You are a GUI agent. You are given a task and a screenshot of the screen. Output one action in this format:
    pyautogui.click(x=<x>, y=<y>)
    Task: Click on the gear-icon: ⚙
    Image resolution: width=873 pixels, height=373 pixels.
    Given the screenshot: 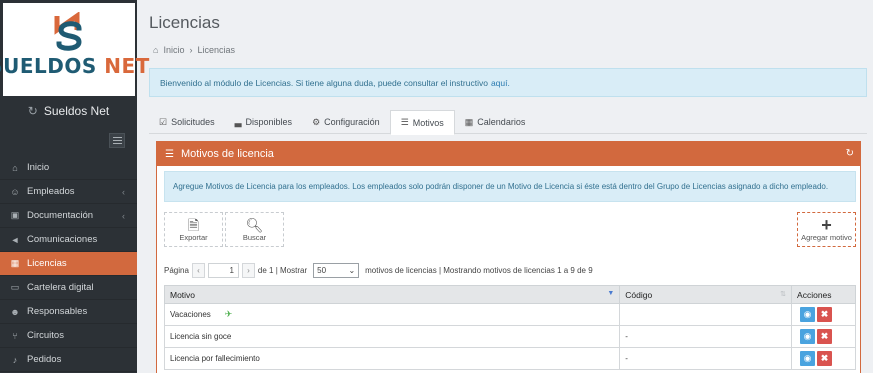 What is the action you would take?
    pyautogui.click(x=316, y=121)
    